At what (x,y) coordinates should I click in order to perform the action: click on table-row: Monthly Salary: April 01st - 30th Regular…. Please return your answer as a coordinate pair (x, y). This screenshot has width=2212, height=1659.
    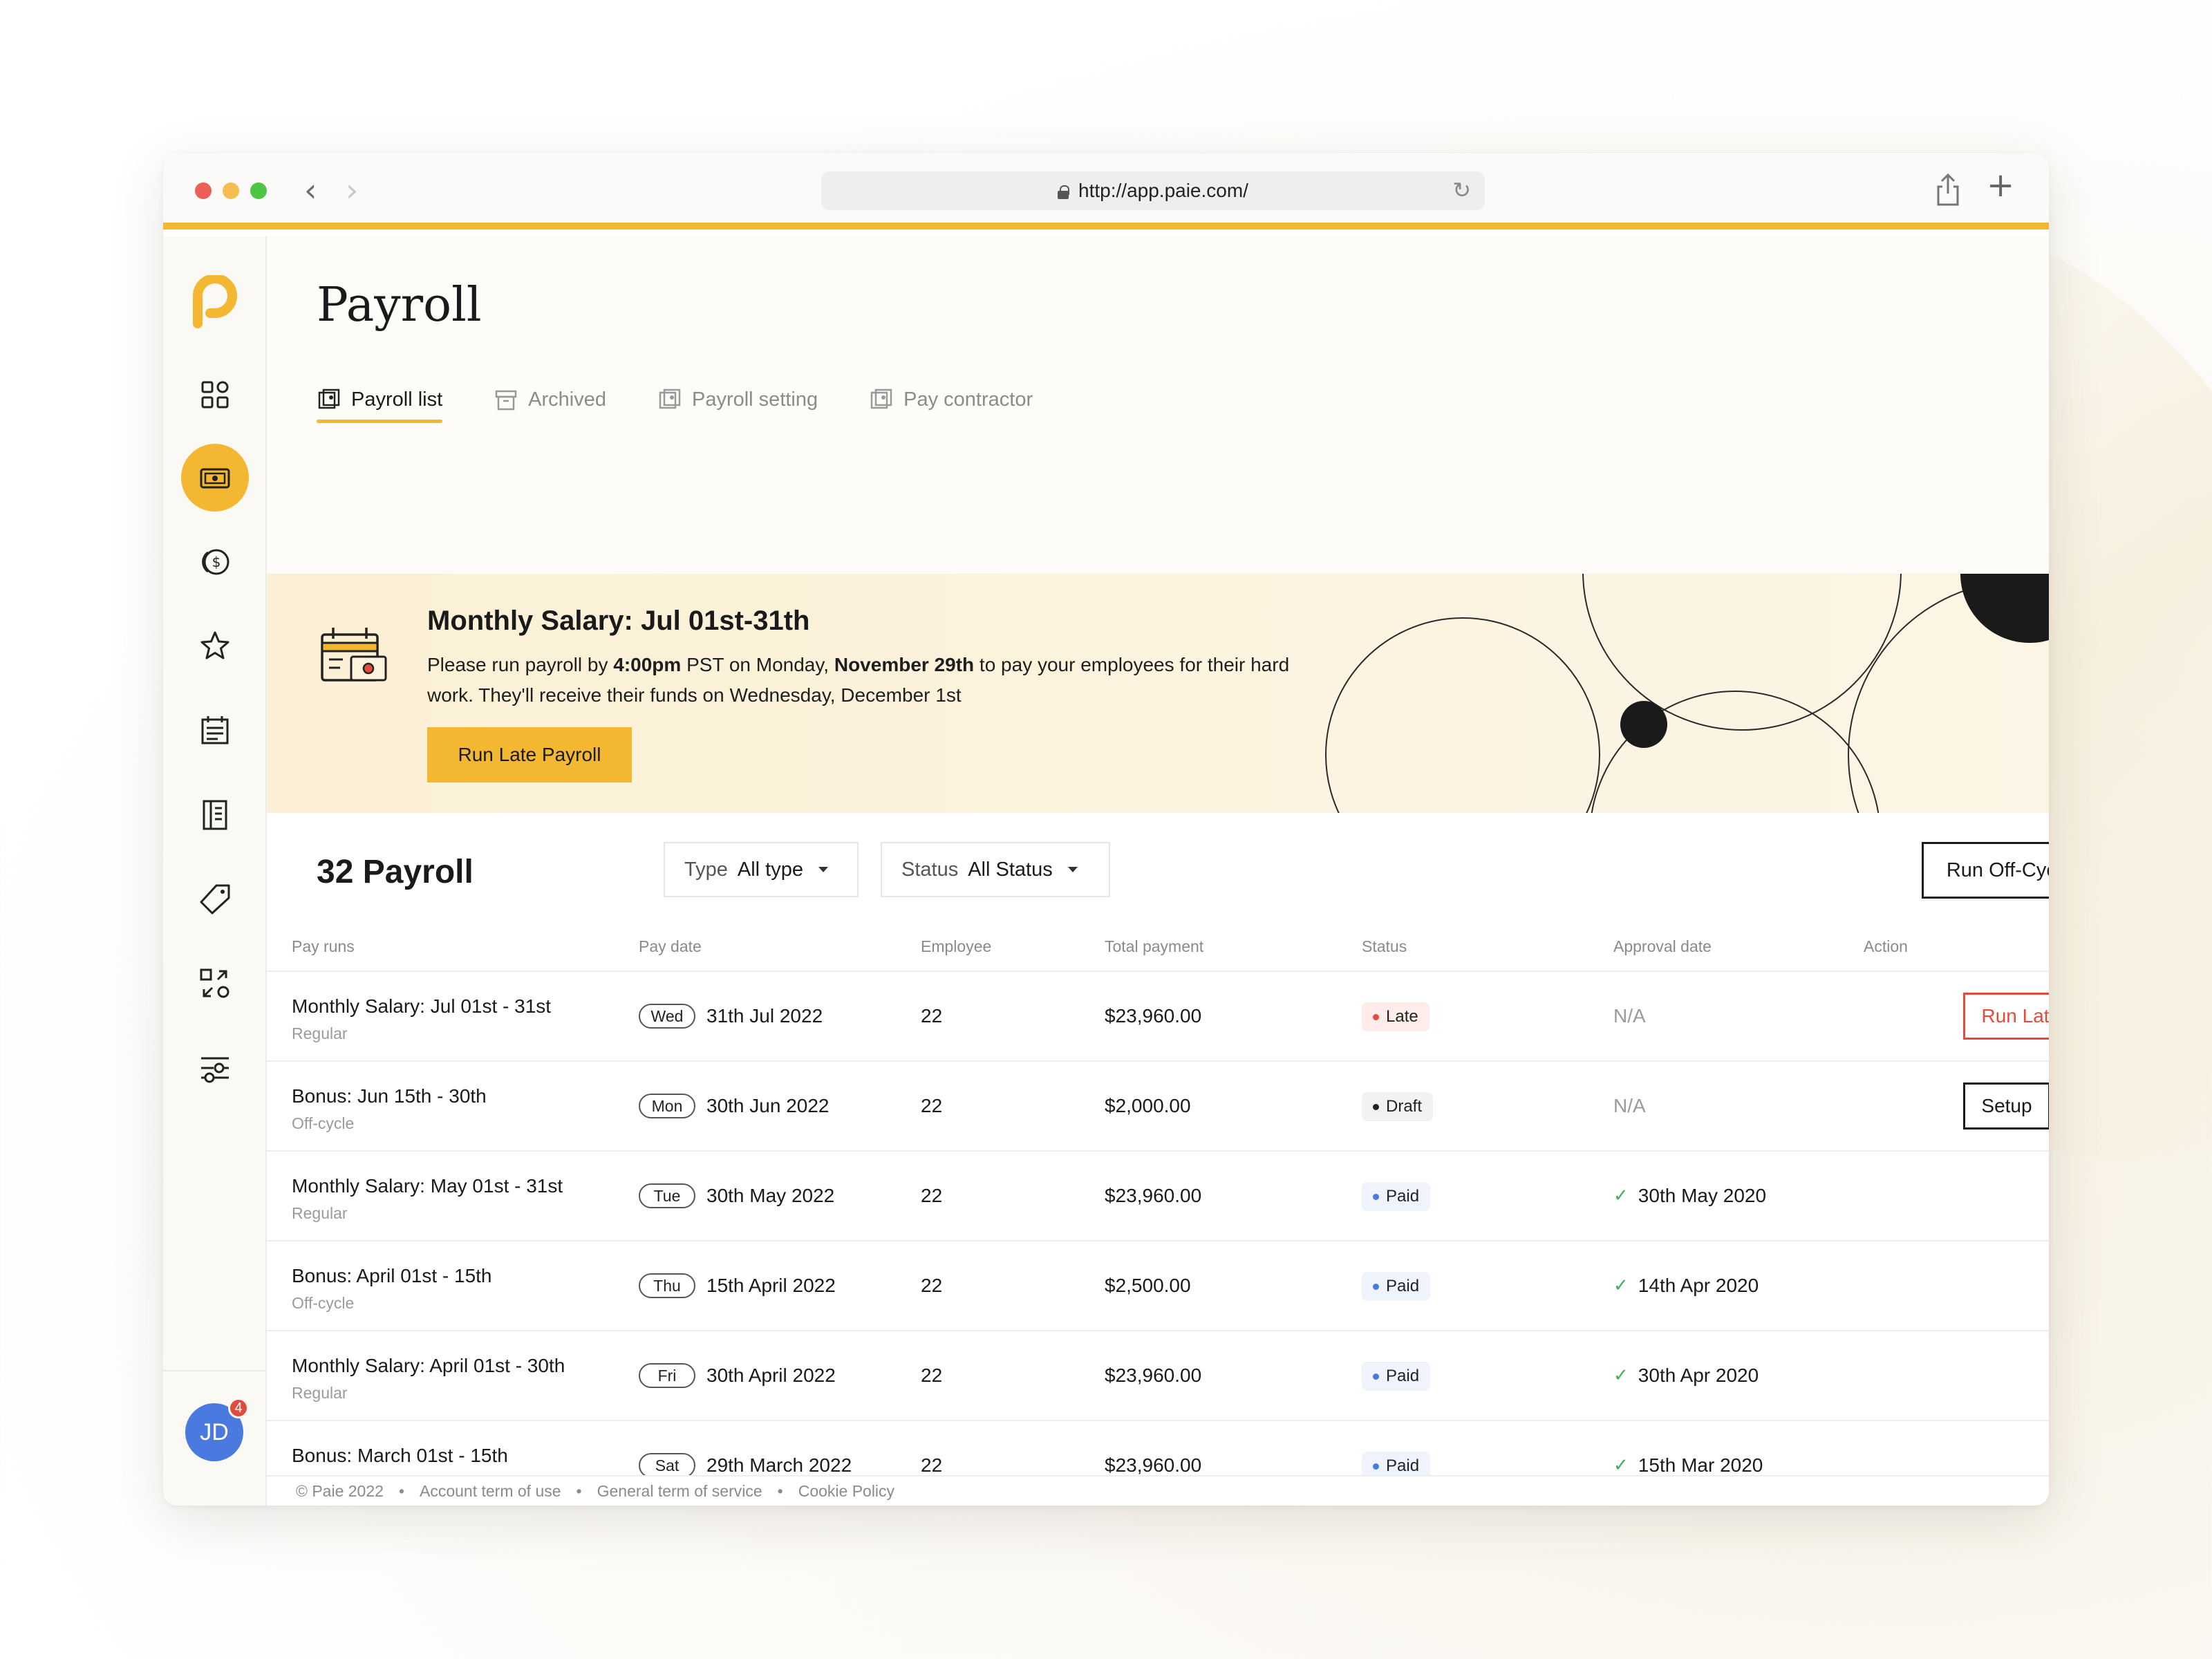
    Looking at the image, I should click on (1158, 1376).